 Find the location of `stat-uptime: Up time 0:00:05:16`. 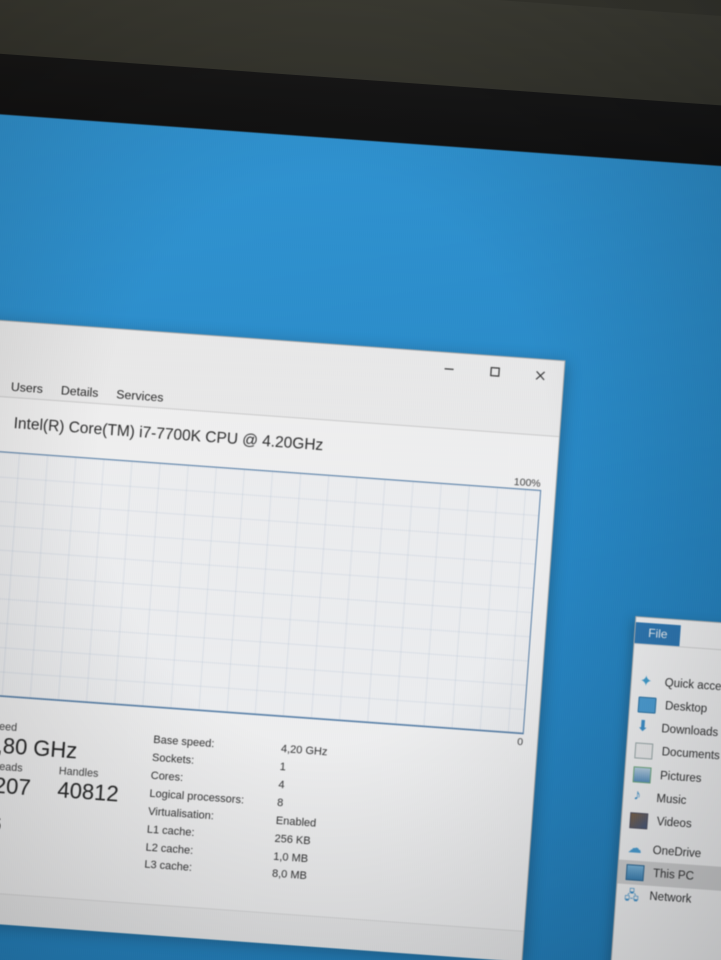

stat-uptime: Up time 0:00:05:16 is located at coordinates (1, 817).